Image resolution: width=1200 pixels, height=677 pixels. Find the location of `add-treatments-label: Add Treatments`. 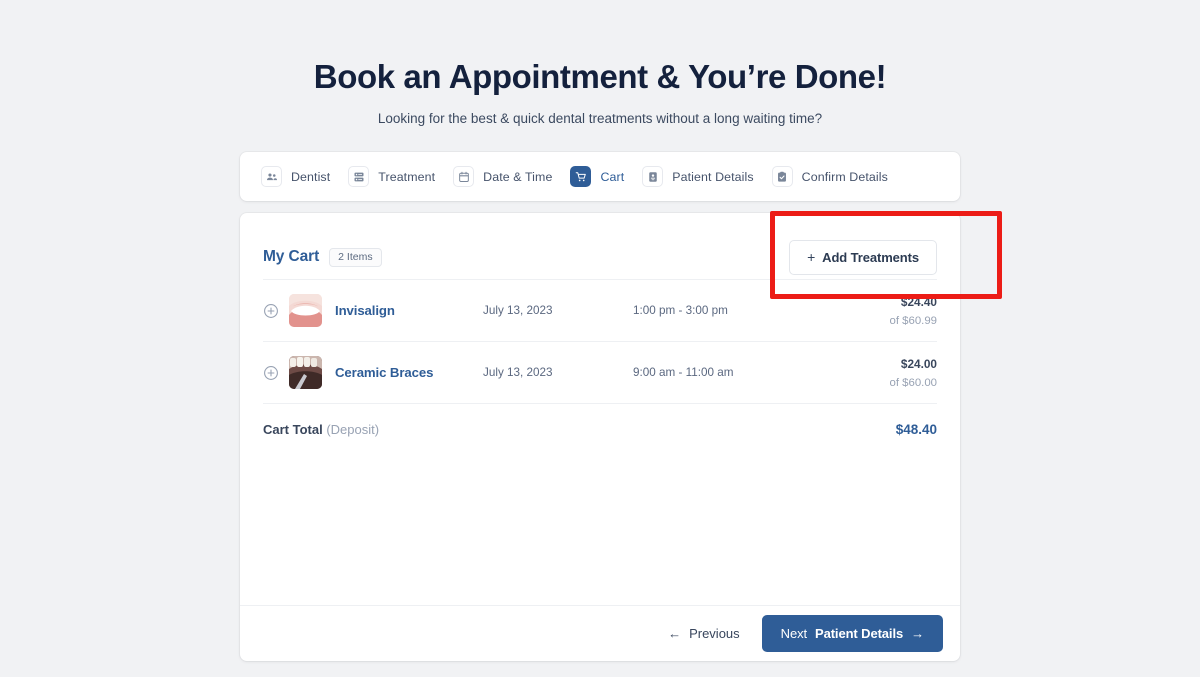

add-treatments-label: Add Treatments is located at coordinates (870, 257).